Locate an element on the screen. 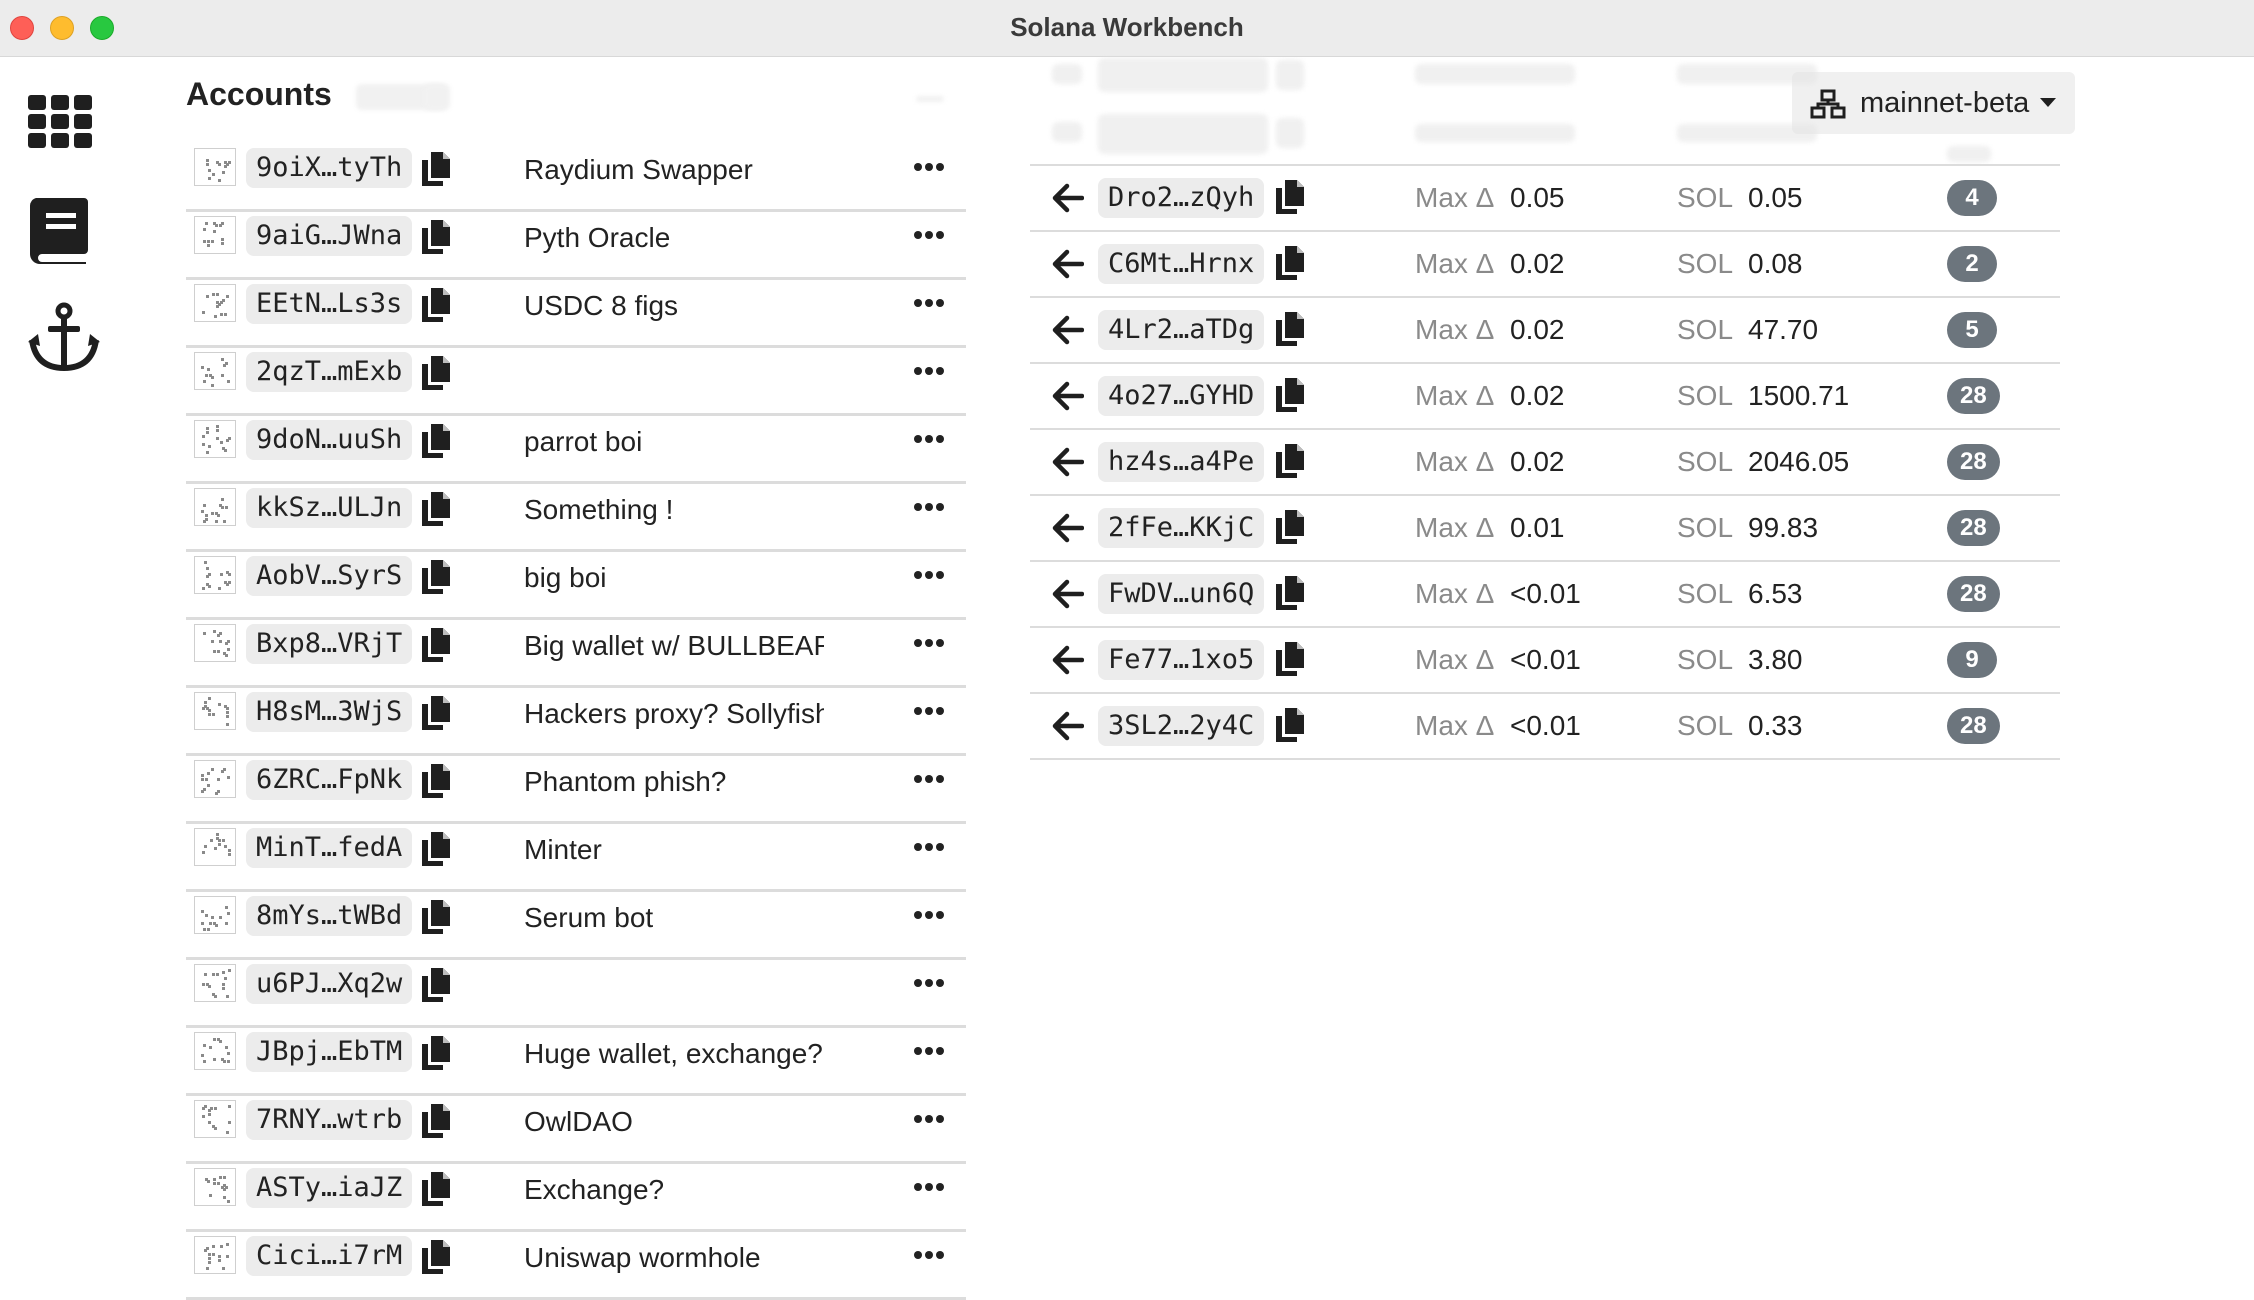 The height and width of the screenshot is (1300, 2254). account-row: 6ZRC…FpNk Phantom phish? is located at coordinates (576, 790).